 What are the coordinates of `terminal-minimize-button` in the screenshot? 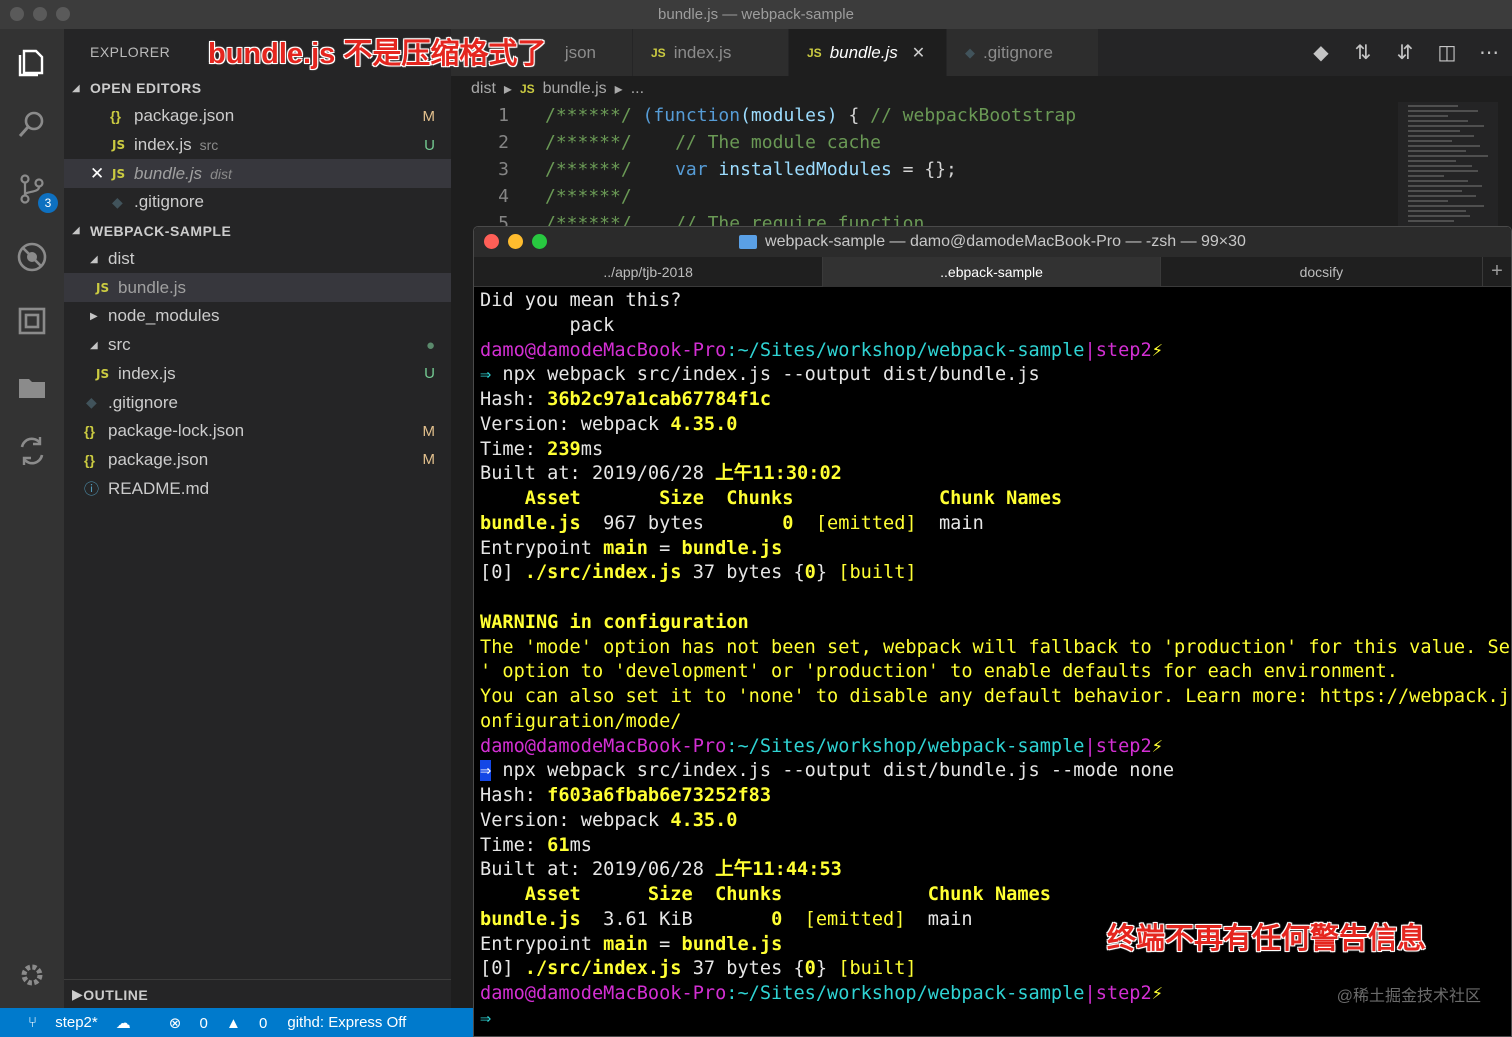 It's located at (515, 241).